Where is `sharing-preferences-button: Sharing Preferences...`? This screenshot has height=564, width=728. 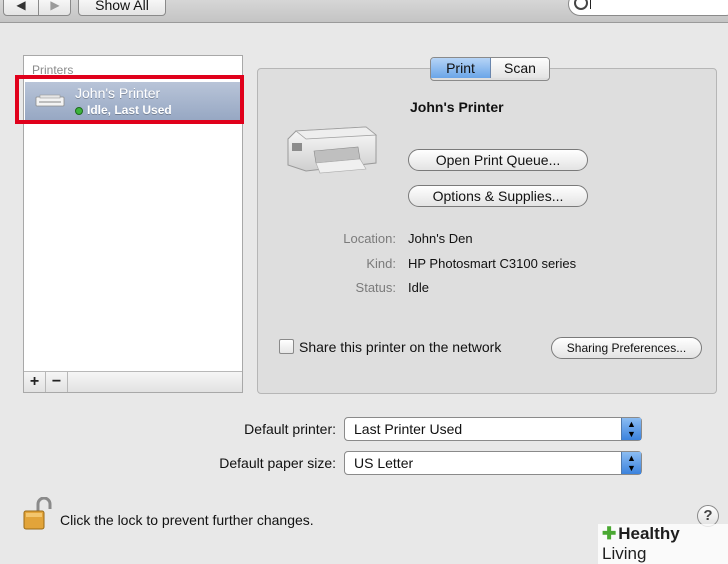
sharing-preferences-button: Sharing Preferences... is located at coordinates (626, 348).